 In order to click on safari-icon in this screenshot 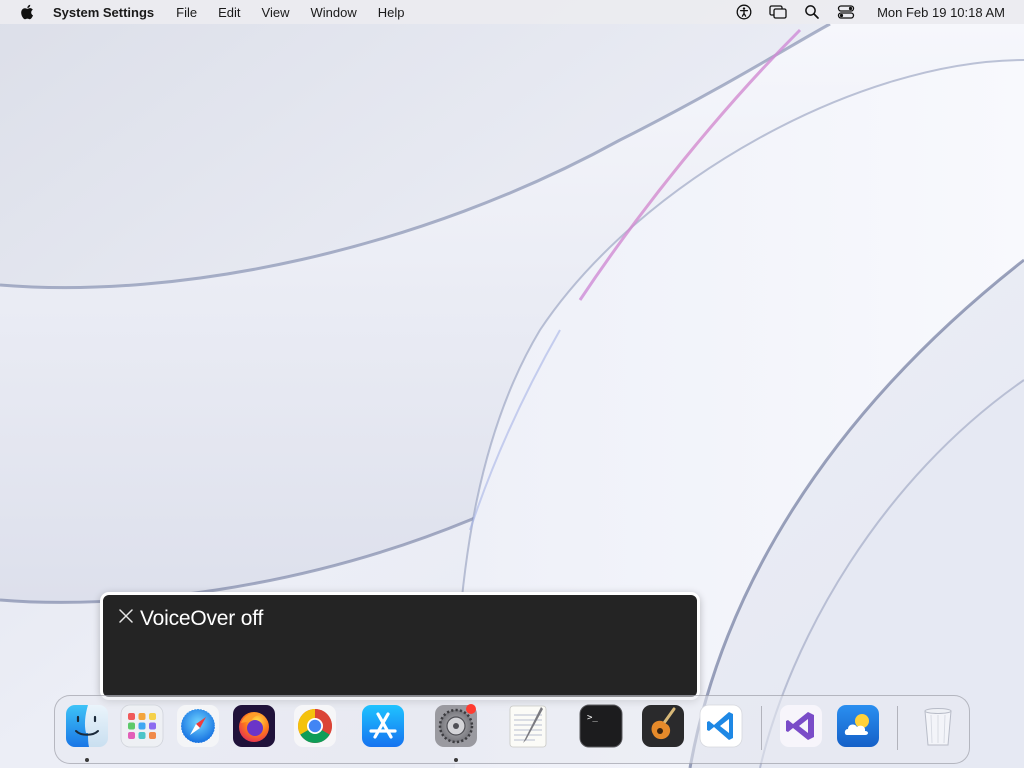, I will do `click(198, 726)`.